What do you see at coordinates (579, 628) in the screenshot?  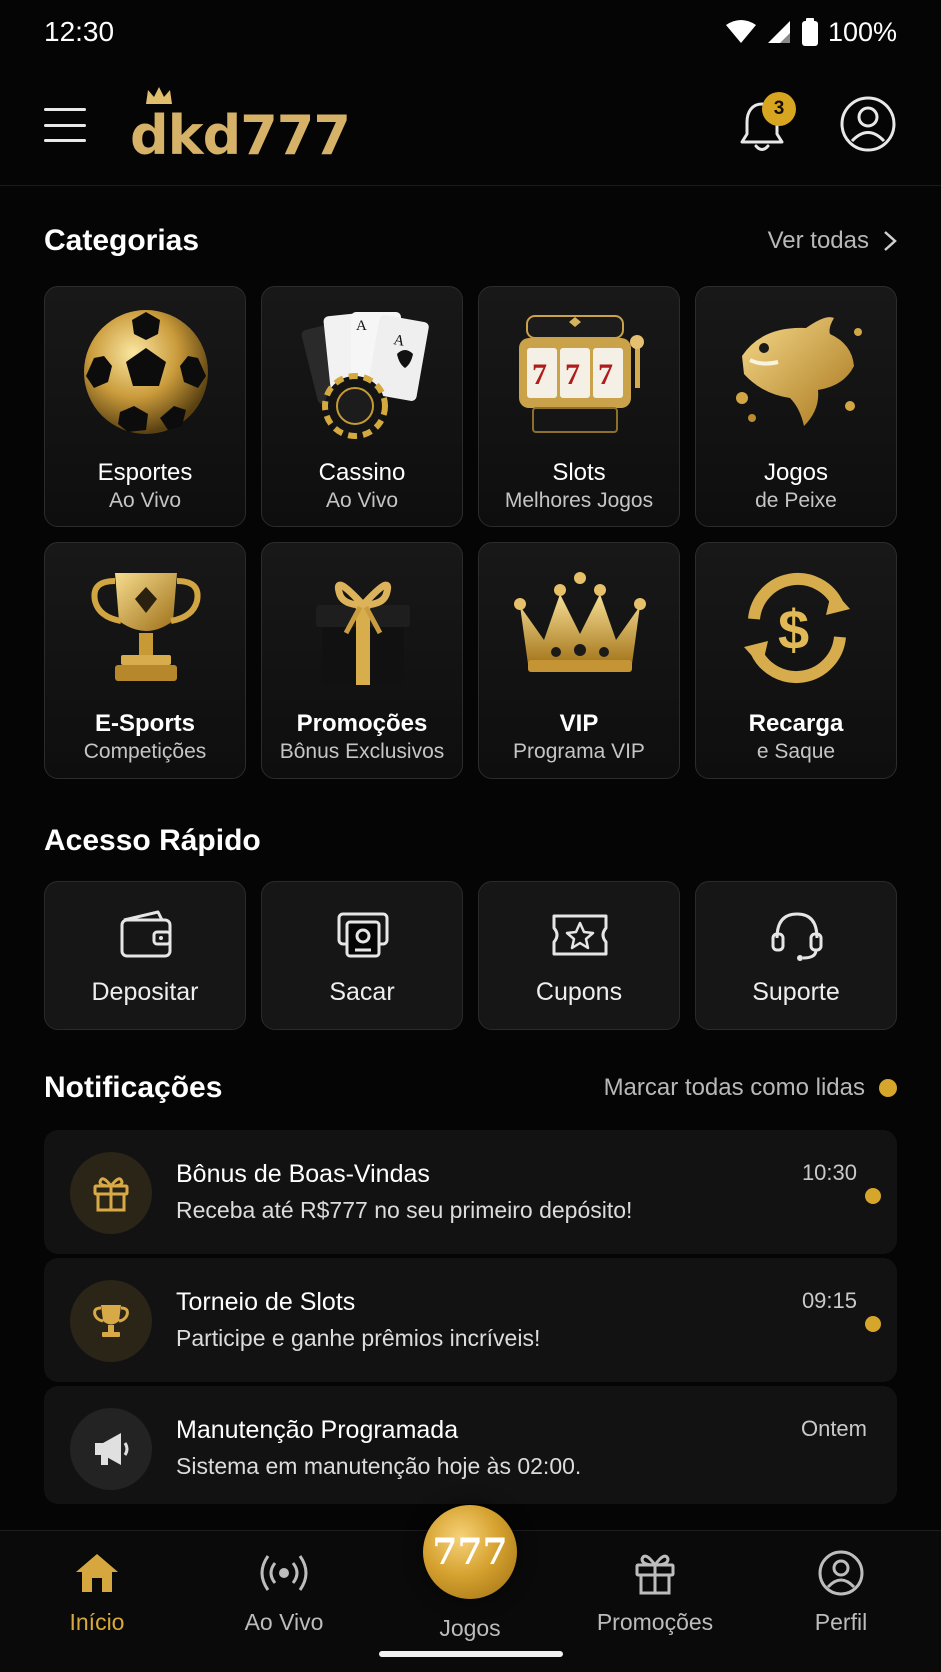 I see `crown-icon` at bounding box center [579, 628].